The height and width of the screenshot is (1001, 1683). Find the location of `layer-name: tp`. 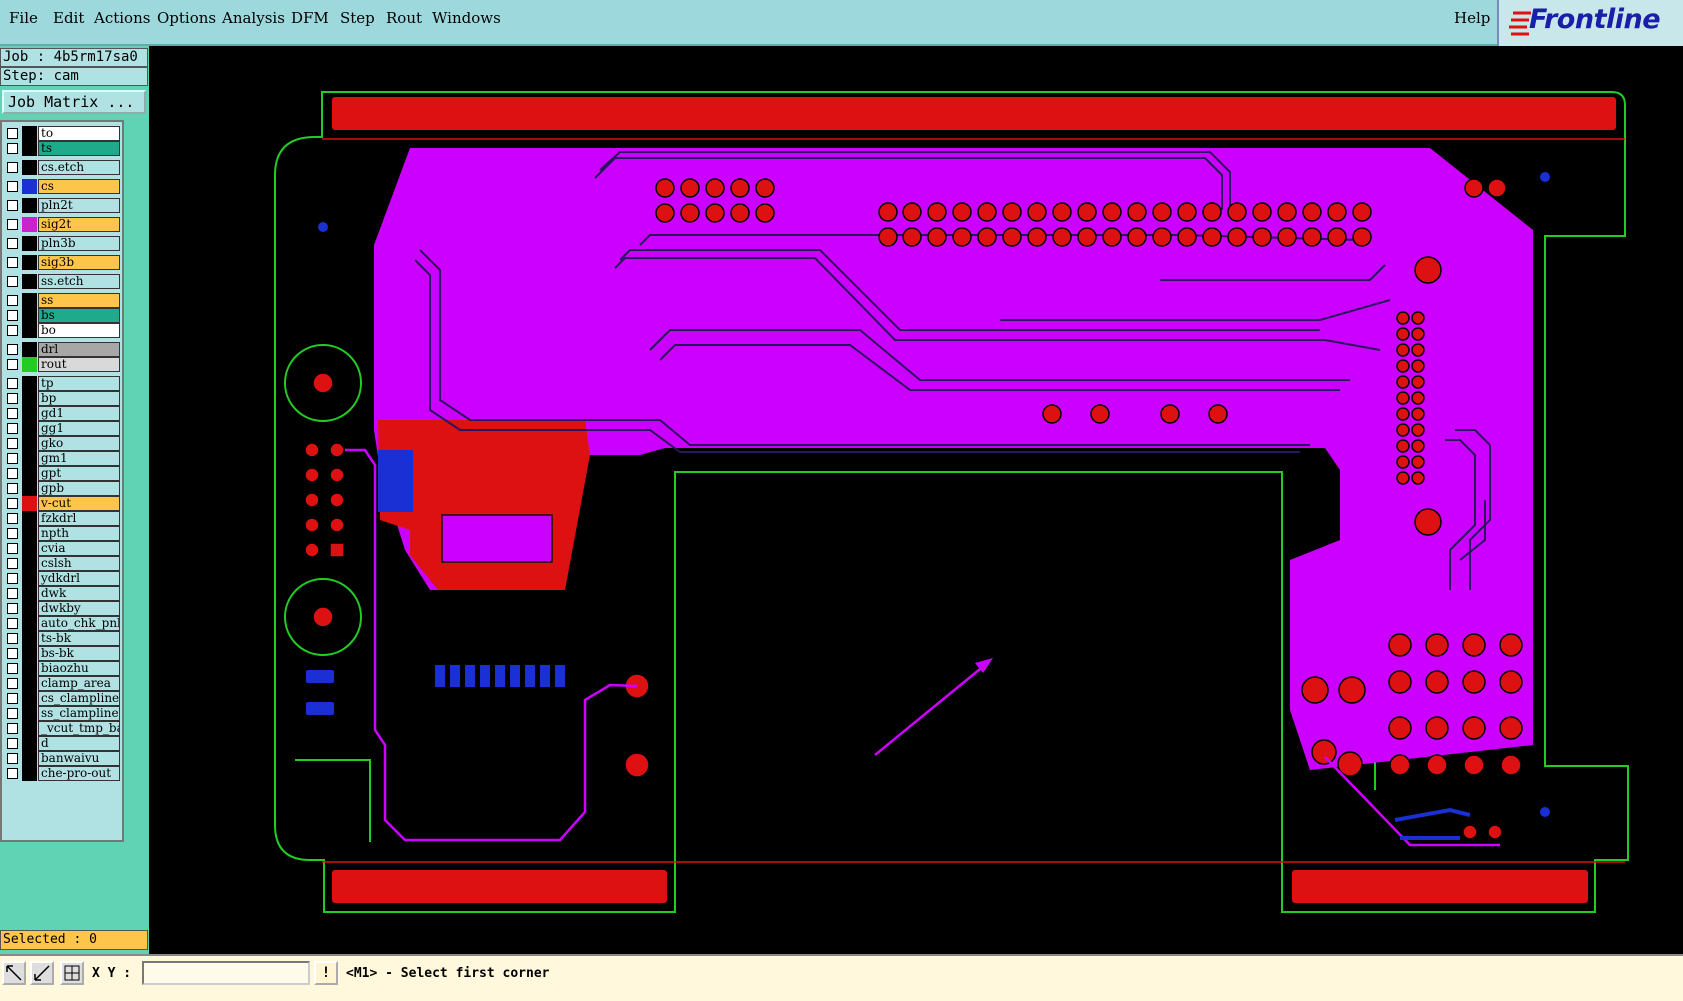

layer-name: tp is located at coordinates (79, 383).